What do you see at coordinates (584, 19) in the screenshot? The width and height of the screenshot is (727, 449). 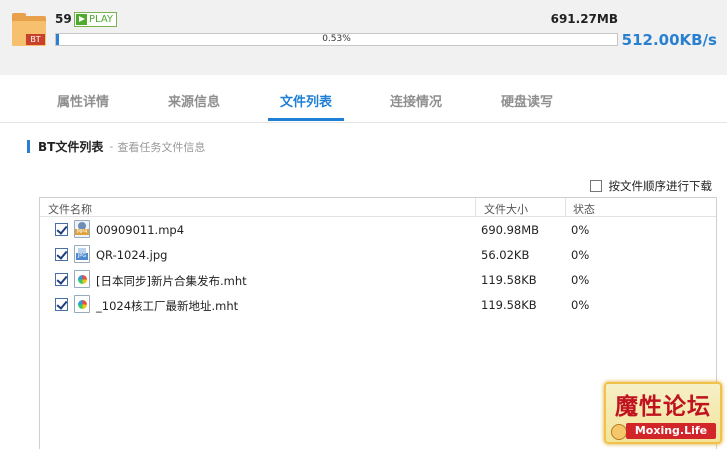 I see `total-size: 691.27MB` at bounding box center [584, 19].